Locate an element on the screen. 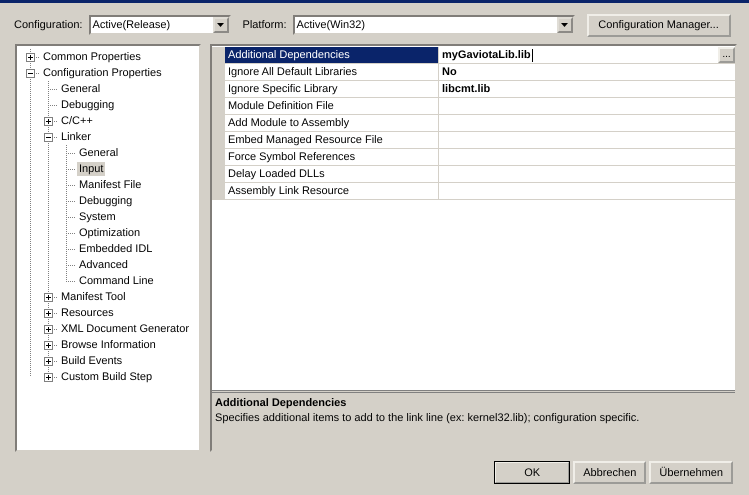 The height and width of the screenshot is (495, 749). property-value: libcmt.lib is located at coordinates (466, 89).